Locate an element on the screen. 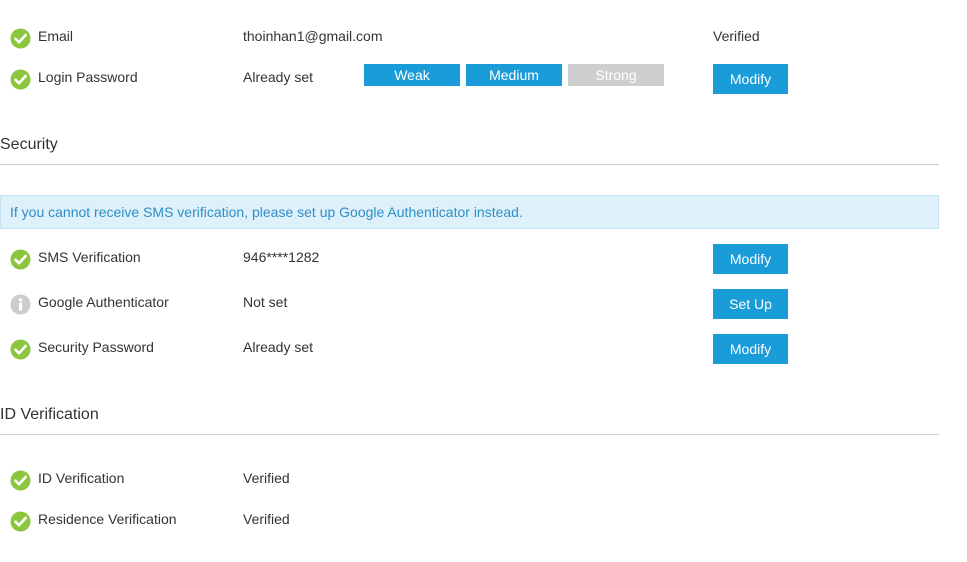  id-verification-value: Verified is located at coordinates (266, 478).